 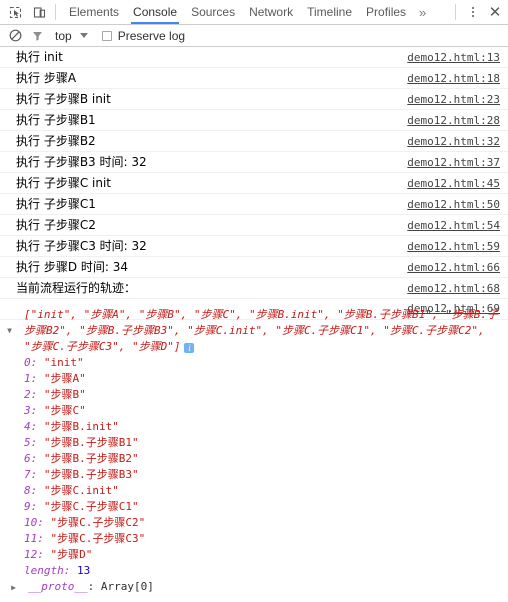 What do you see at coordinates (83, 35) in the screenshot?
I see `chevron-down-icon` at bounding box center [83, 35].